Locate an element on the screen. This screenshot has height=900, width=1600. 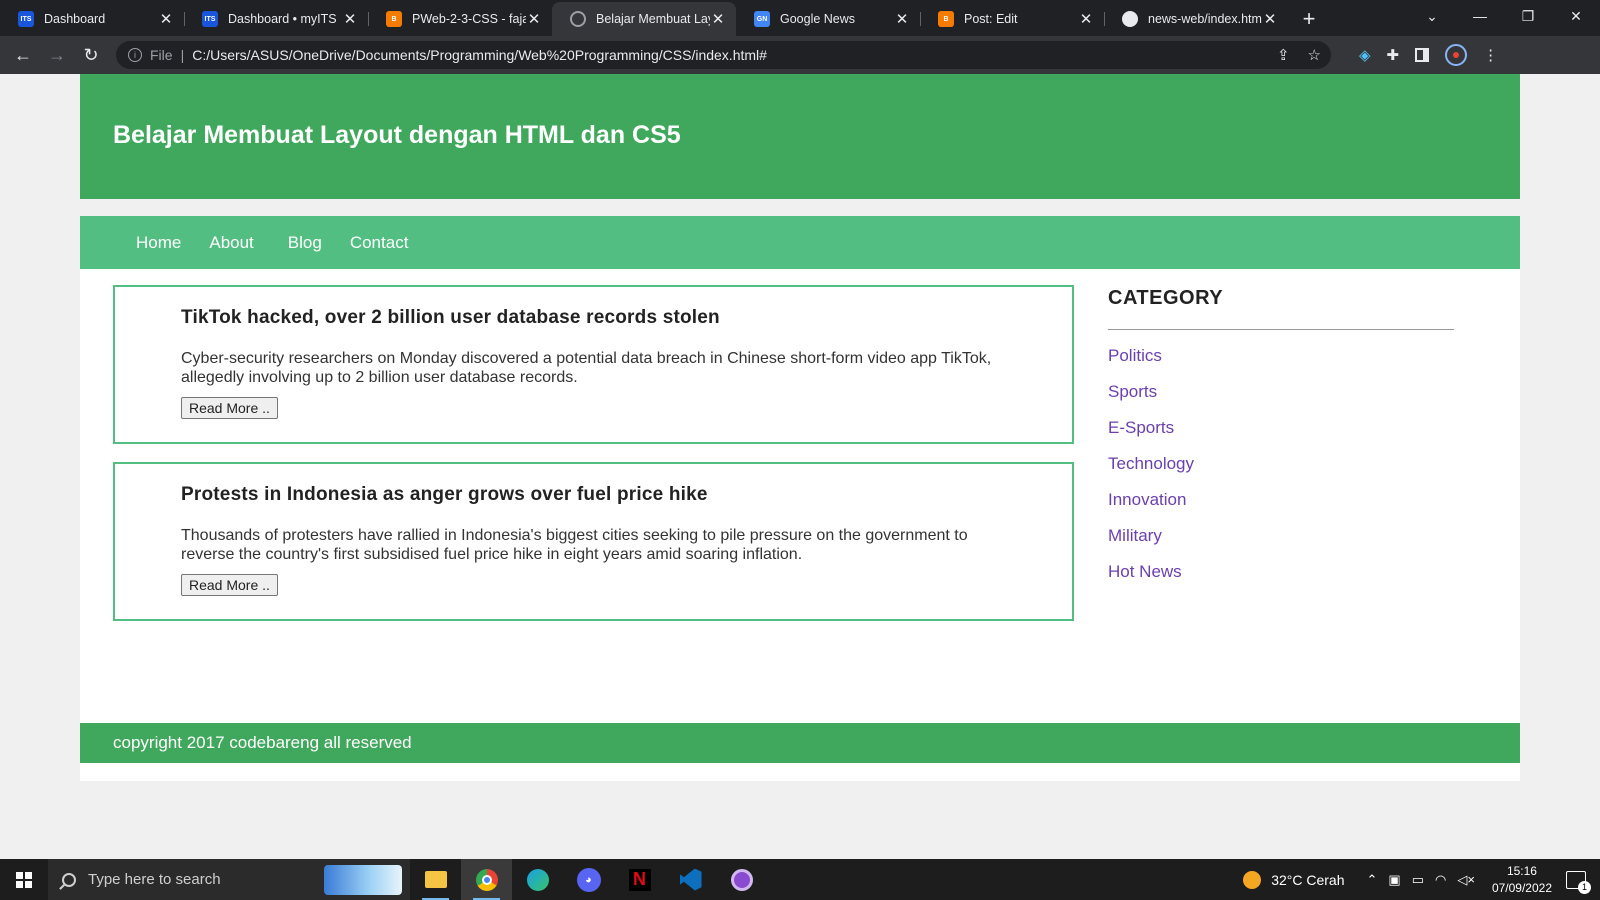
taskbar-apps: ◕ N is located at coordinates (588, 879).